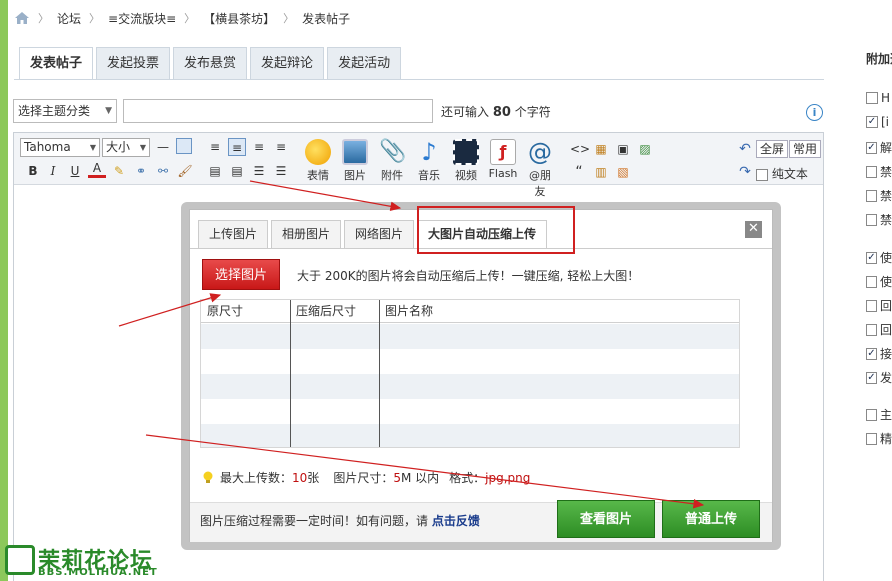  Describe the element at coordinates (318, 161) in the screenshot. I see `emoticon-button: 表情` at that location.